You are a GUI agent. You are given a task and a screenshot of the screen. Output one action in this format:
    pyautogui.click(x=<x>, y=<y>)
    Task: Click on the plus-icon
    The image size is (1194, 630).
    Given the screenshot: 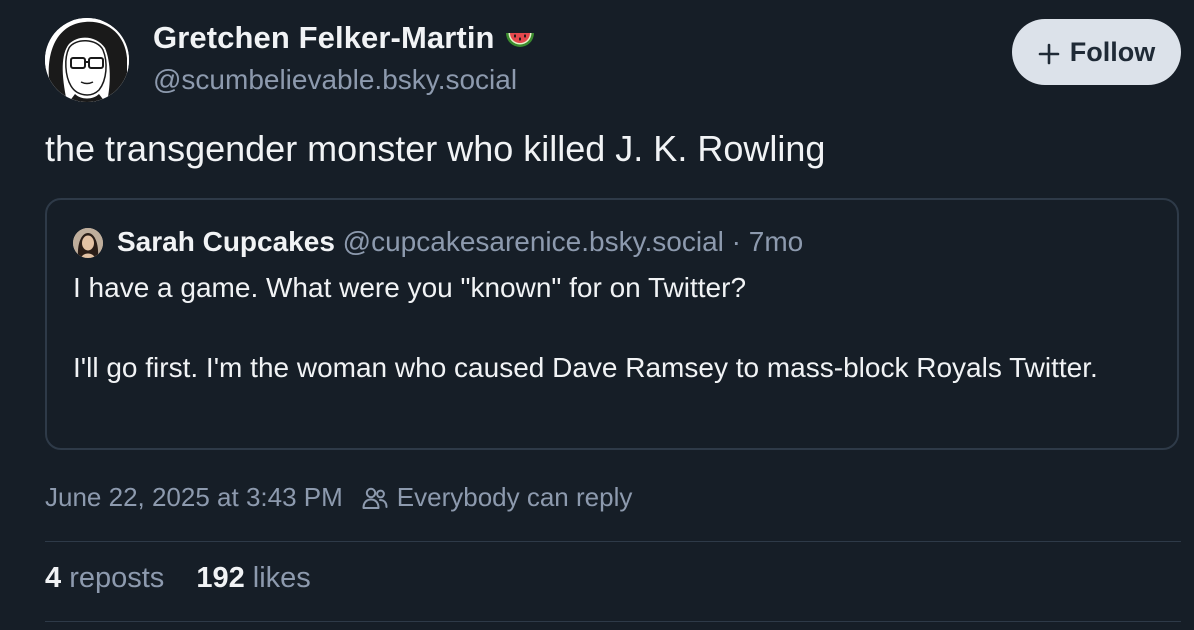 What is the action you would take?
    pyautogui.click(x=1049, y=53)
    